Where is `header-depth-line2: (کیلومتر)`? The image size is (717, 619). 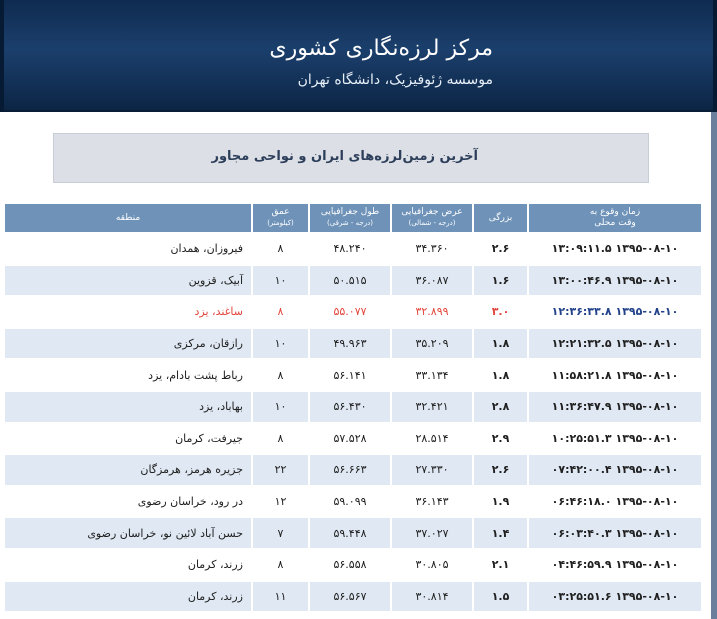
header-depth-line2: (کیلومتر) is located at coordinates (280, 223).